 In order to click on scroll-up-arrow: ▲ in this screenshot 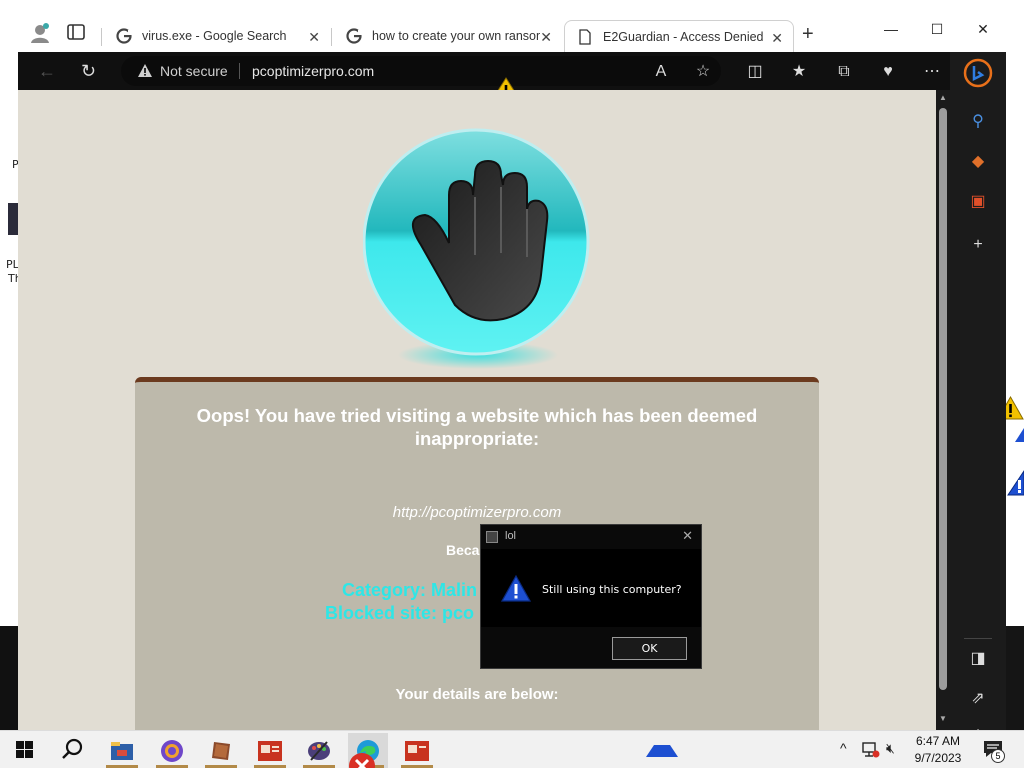, I will do `click(943, 97)`.